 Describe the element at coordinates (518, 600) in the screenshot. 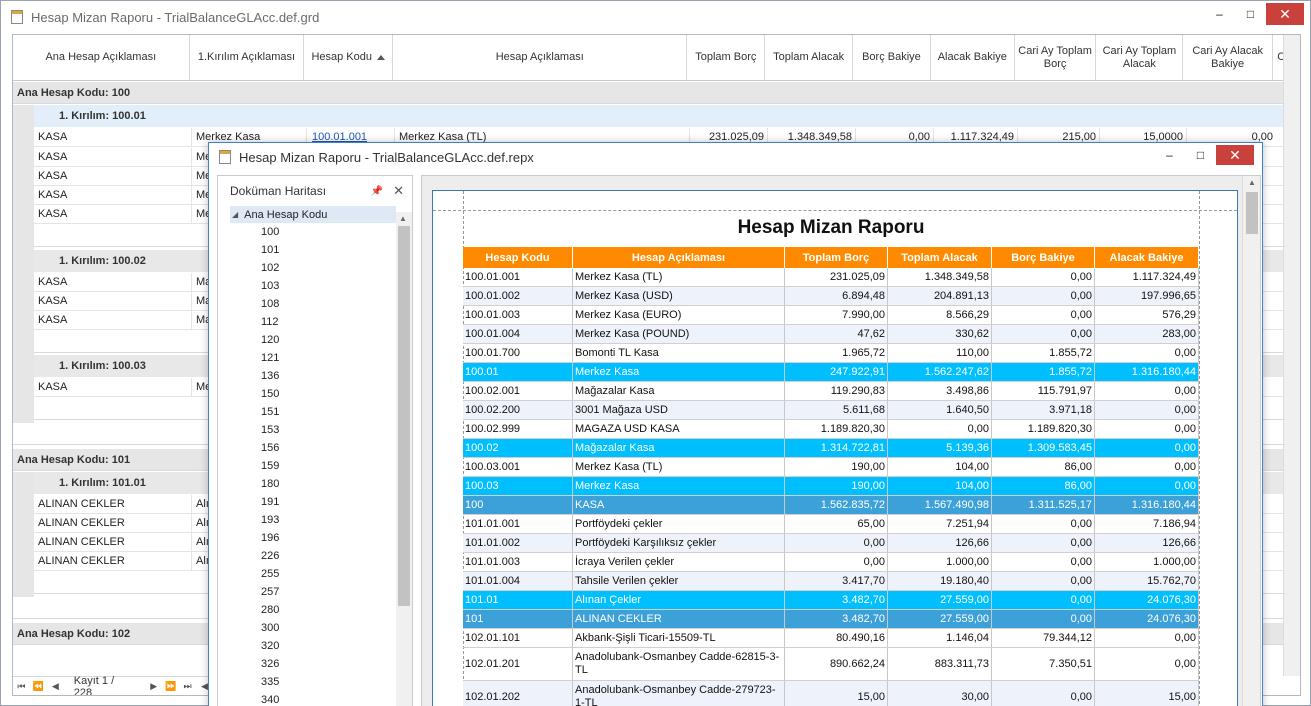

I see `report-cell: 101.01` at that location.